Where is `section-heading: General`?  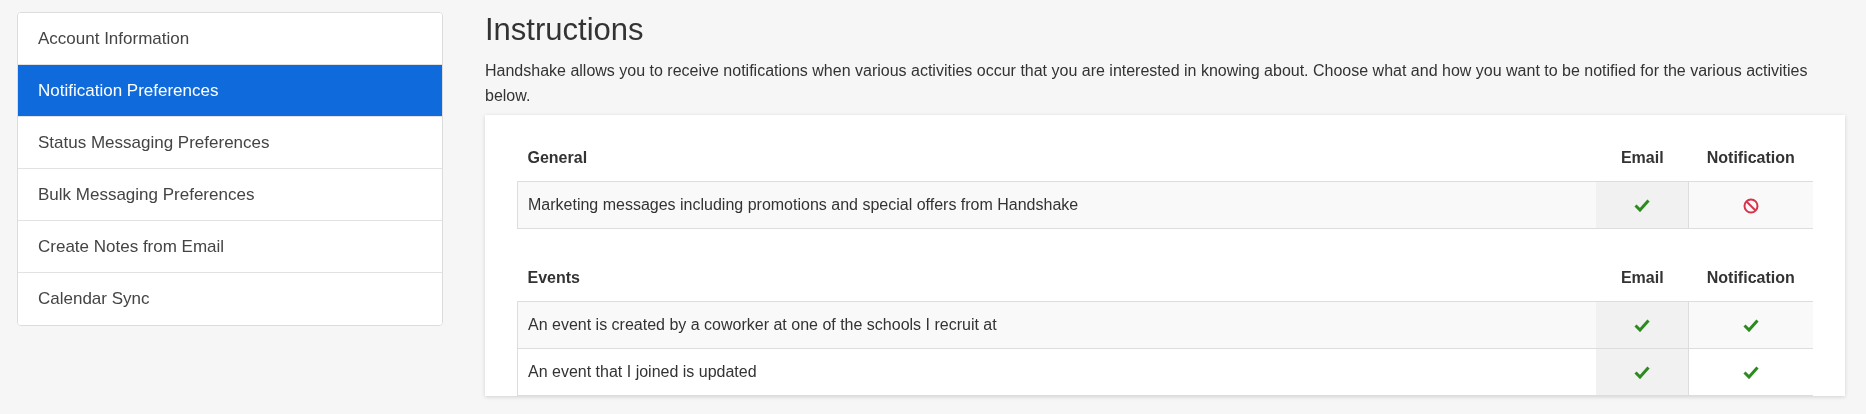
section-heading: General is located at coordinates (1056, 158).